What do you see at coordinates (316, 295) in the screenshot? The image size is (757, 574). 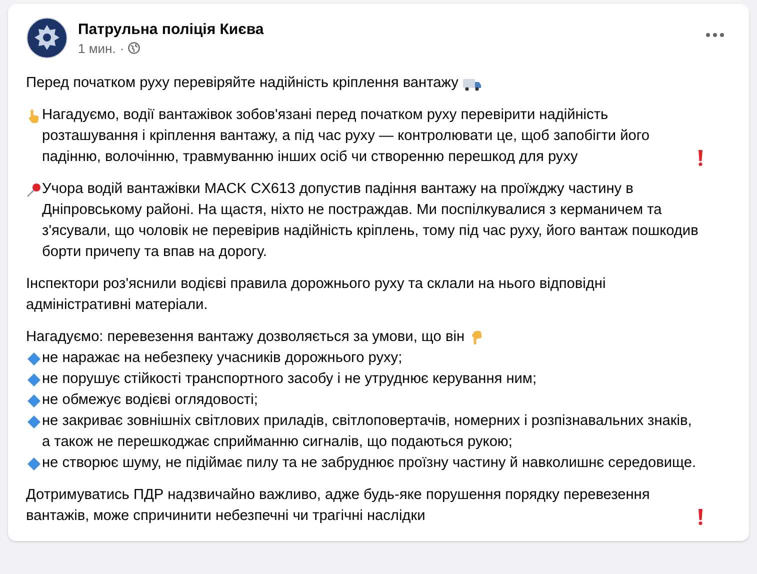 I see `post-text: Інспектори роз'яснили водієві правила дорожнього руху та склали на нього відповідні адміністративні матеріали.` at bounding box center [316, 295].